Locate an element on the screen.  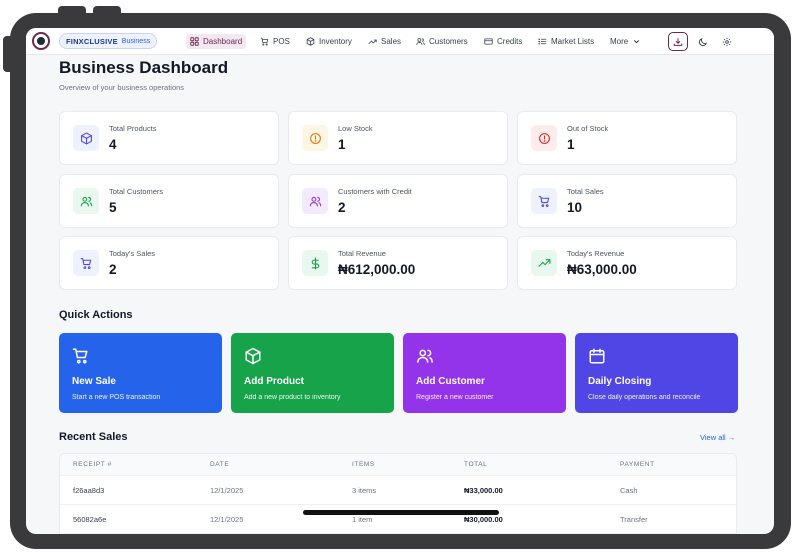
page-subtitle: Overview of your business operations is located at coordinates (122, 87).